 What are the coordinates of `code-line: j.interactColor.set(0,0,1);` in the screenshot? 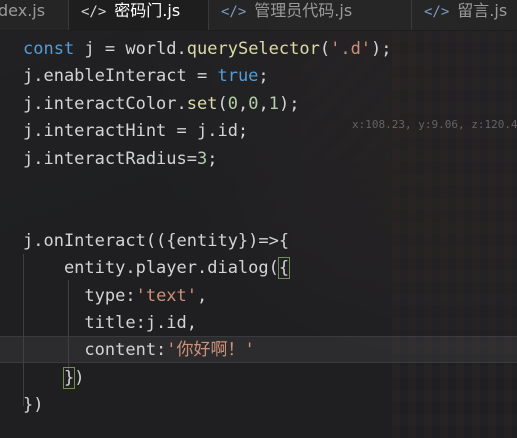 It's located at (161, 103).